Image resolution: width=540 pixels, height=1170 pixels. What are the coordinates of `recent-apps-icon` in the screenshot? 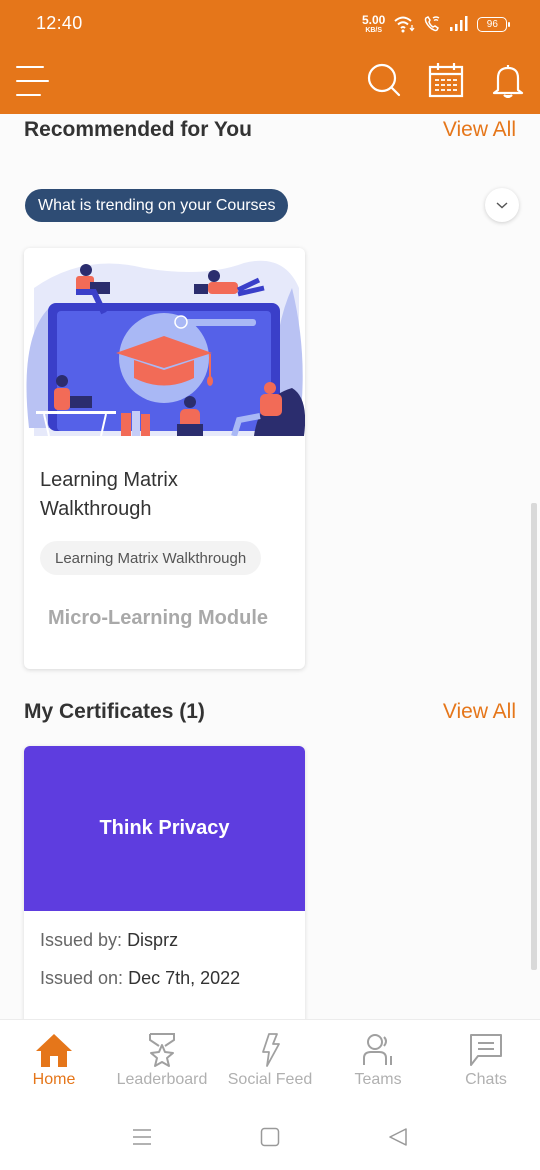 It's located at (142, 1137).